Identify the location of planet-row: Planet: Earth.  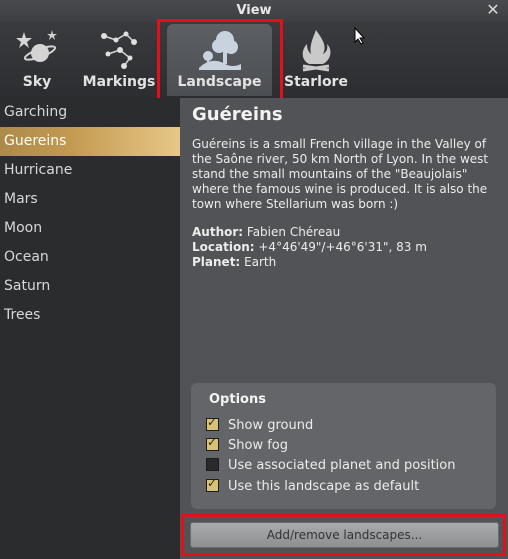
(309, 262).